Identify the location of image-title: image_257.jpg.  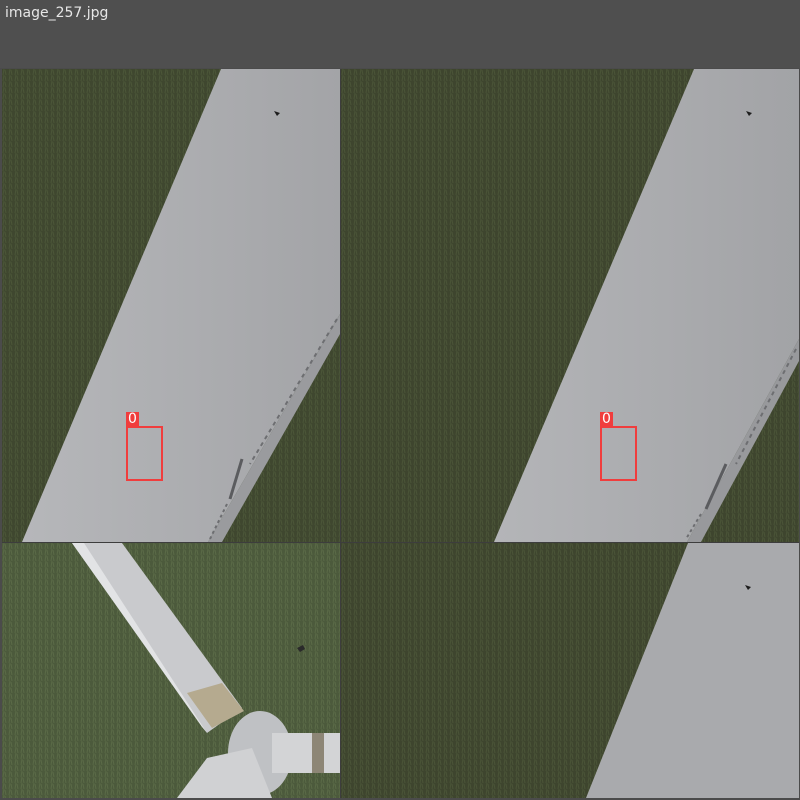
(57, 13).